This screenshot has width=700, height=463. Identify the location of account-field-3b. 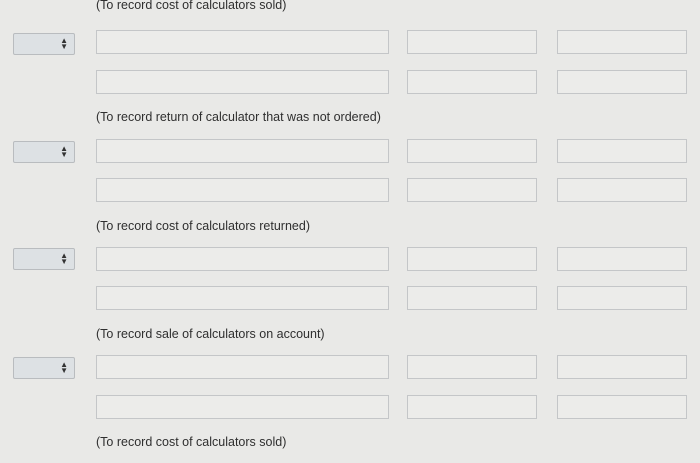
(242, 298).